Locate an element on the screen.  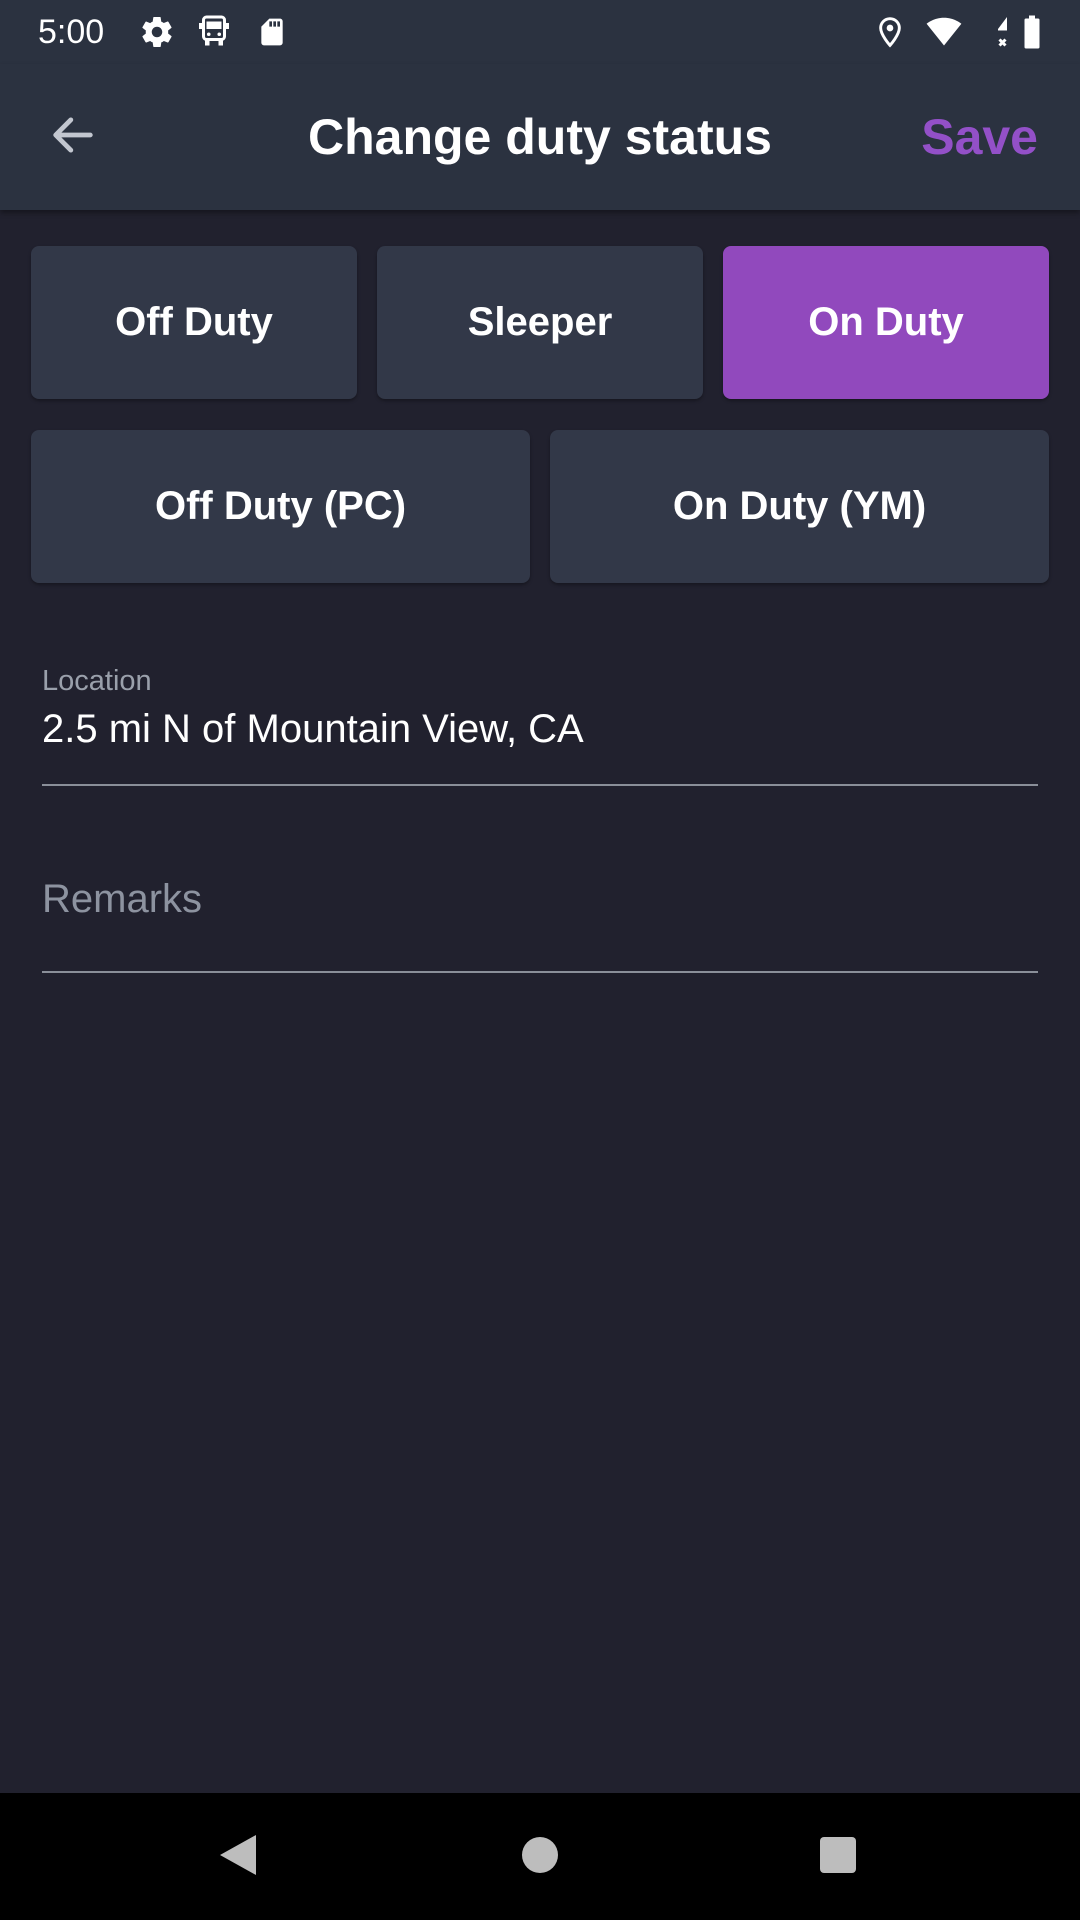
navigation-bar is located at coordinates (540, 1856).